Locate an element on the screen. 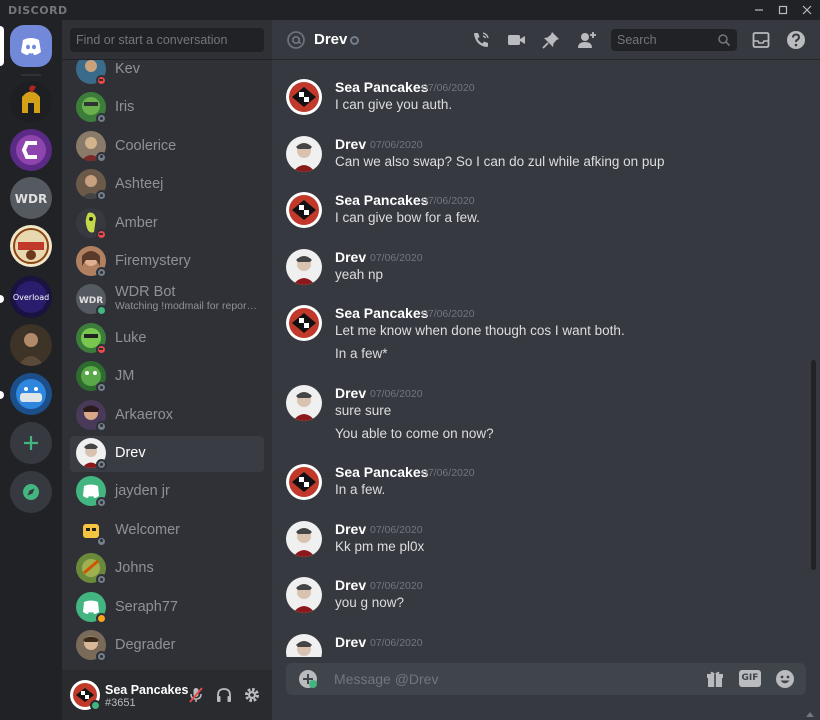  dm-item-amber: Amber is located at coordinates (167, 224).